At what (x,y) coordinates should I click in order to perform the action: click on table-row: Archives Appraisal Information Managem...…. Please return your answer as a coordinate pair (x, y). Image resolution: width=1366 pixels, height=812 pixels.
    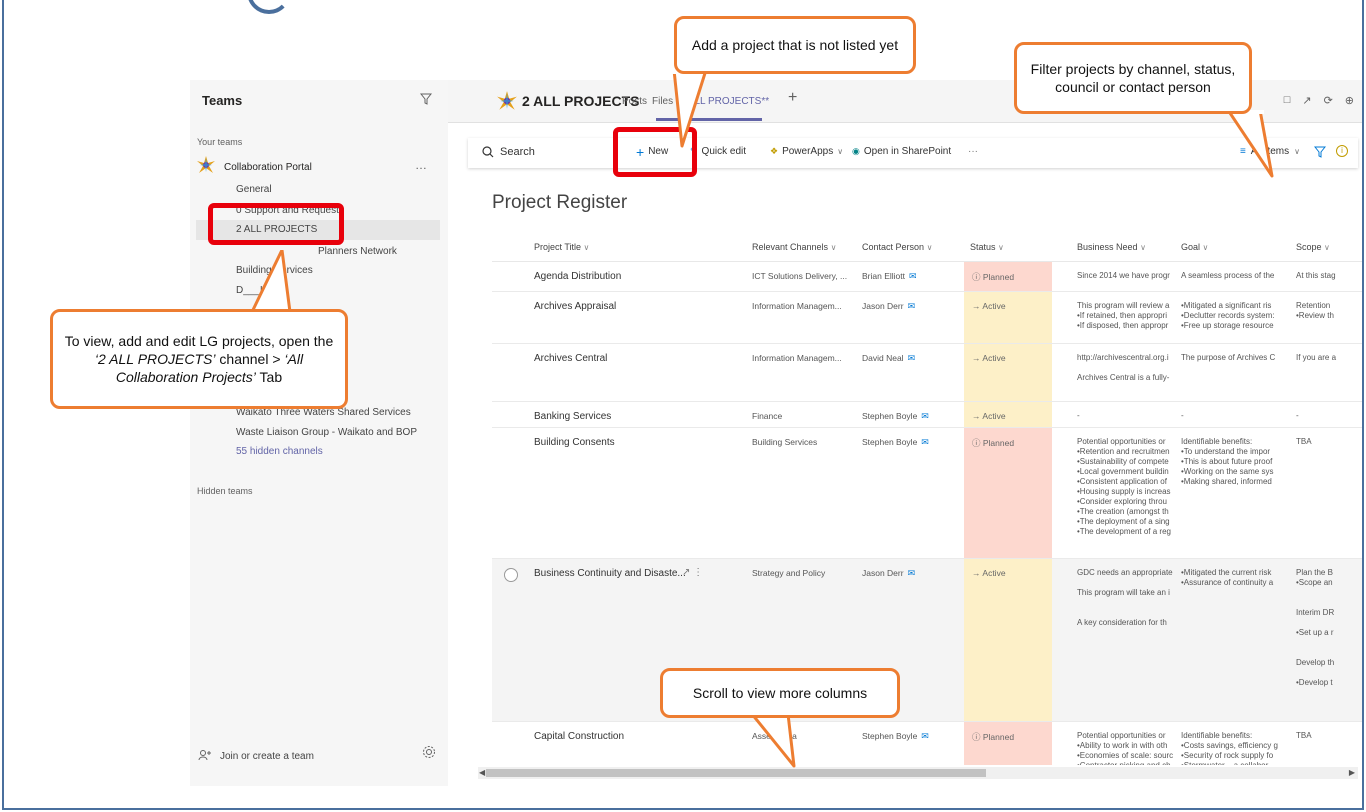
    Looking at the image, I should click on (927, 318).